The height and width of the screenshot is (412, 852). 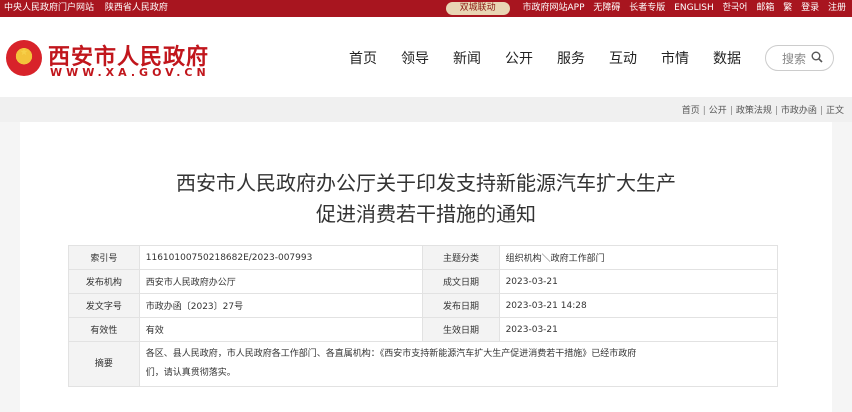 What do you see at coordinates (477, 8) in the screenshot?
I see `dual-city-button: 双城联动` at bounding box center [477, 8].